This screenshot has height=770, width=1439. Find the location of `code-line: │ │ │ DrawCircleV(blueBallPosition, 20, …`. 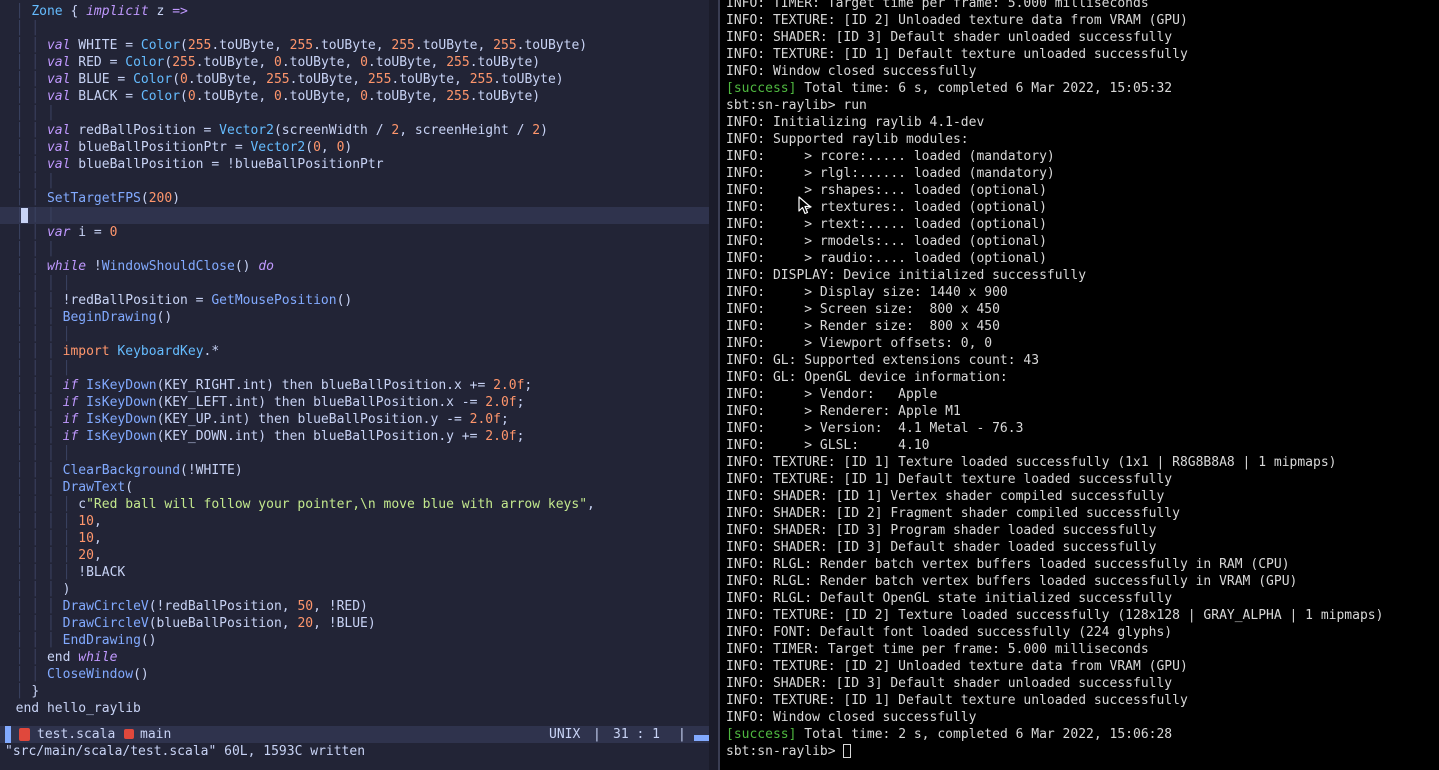

code-line: │ │ │ DrawCircleV(blueBallPosition, 20, … is located at coordinates (354, 623).